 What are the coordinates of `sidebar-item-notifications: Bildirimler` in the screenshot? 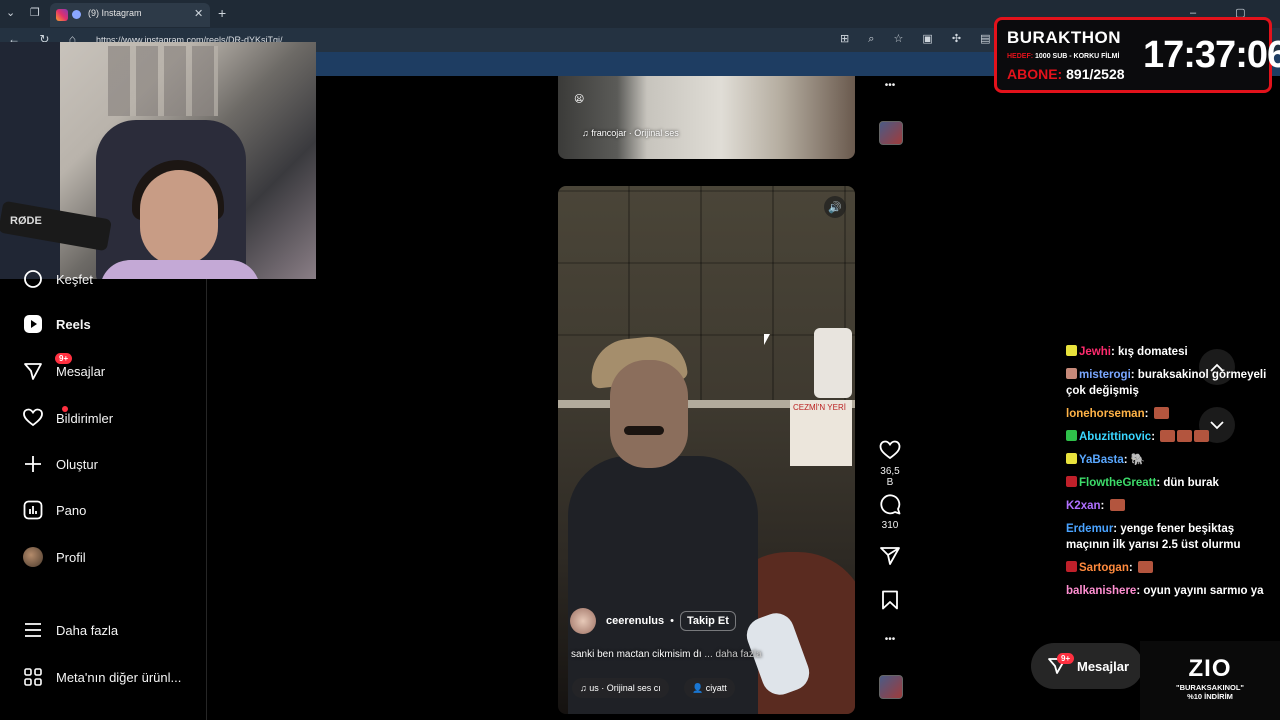 It's located at (67, 418).